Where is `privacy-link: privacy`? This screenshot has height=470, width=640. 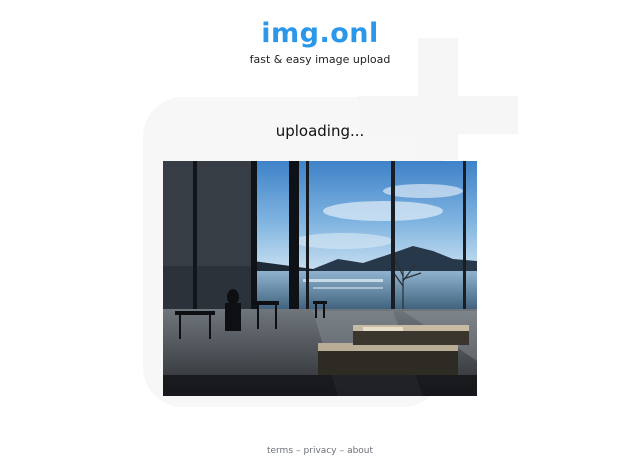 privacy-link: privacy is located at coordinates (320, 451).